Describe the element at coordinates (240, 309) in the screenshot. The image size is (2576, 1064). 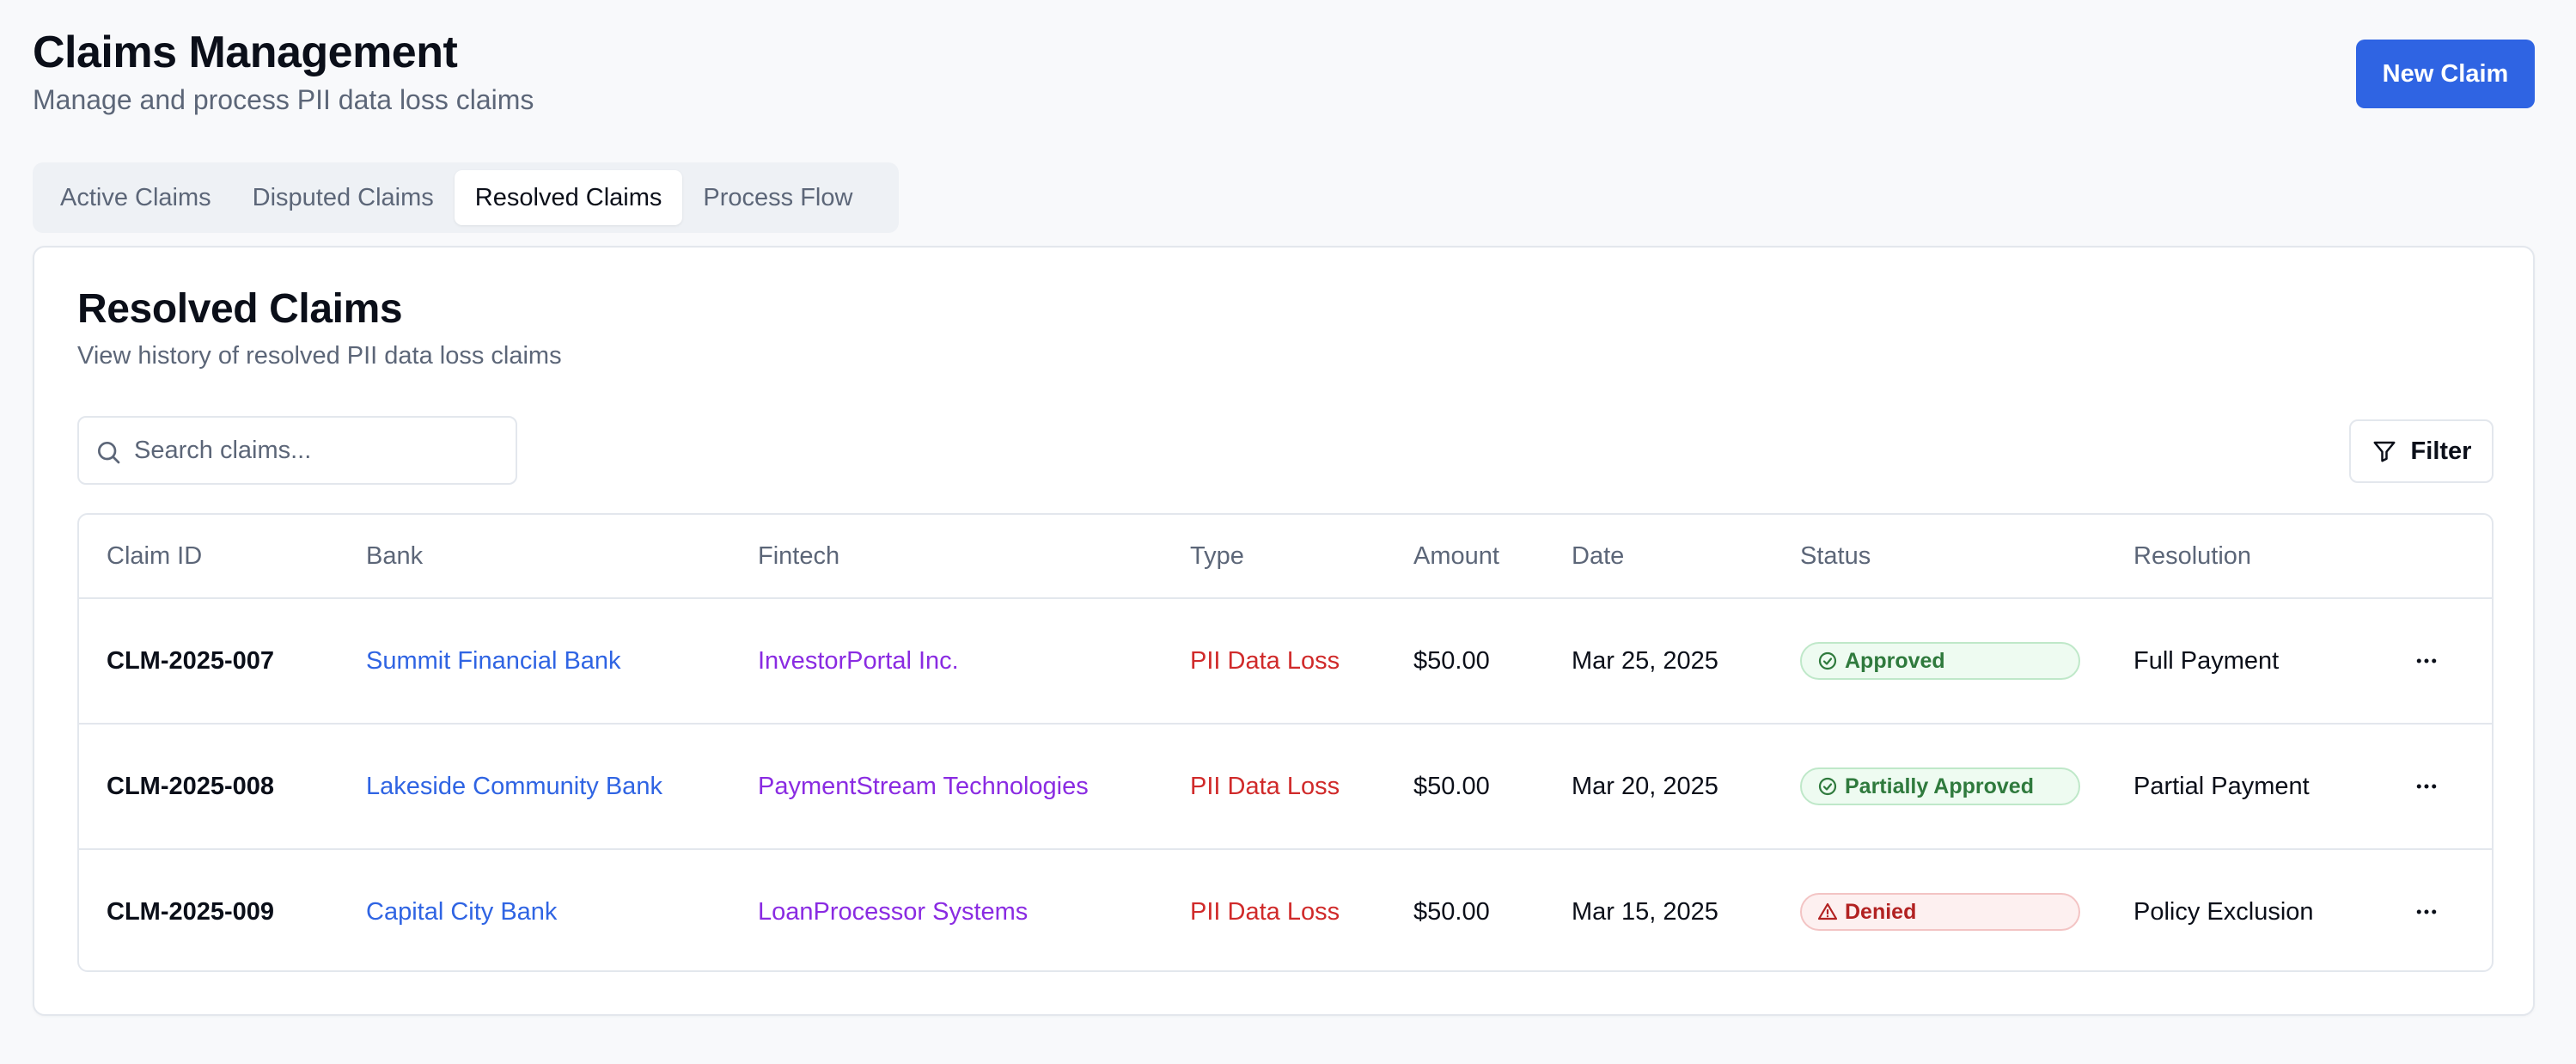
I see `card-title: Resolved Claims` at that location.